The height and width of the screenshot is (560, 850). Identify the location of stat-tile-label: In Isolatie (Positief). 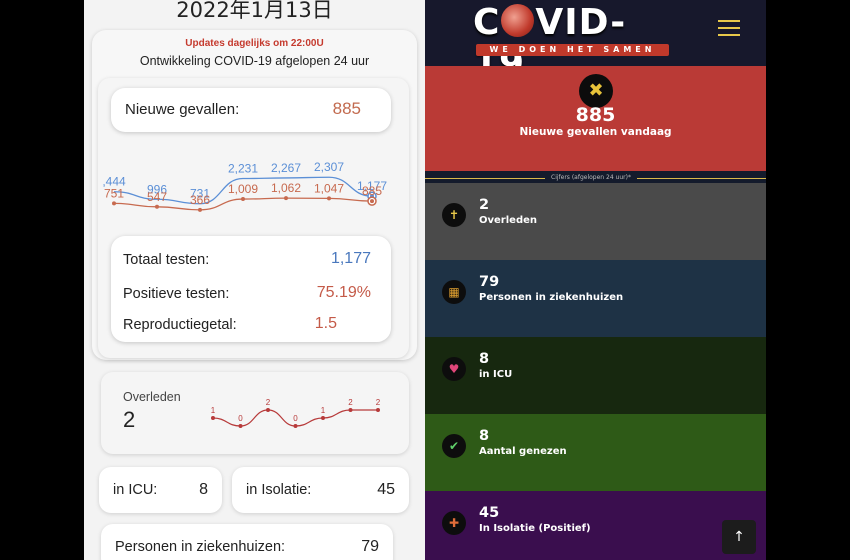
(535, 528).